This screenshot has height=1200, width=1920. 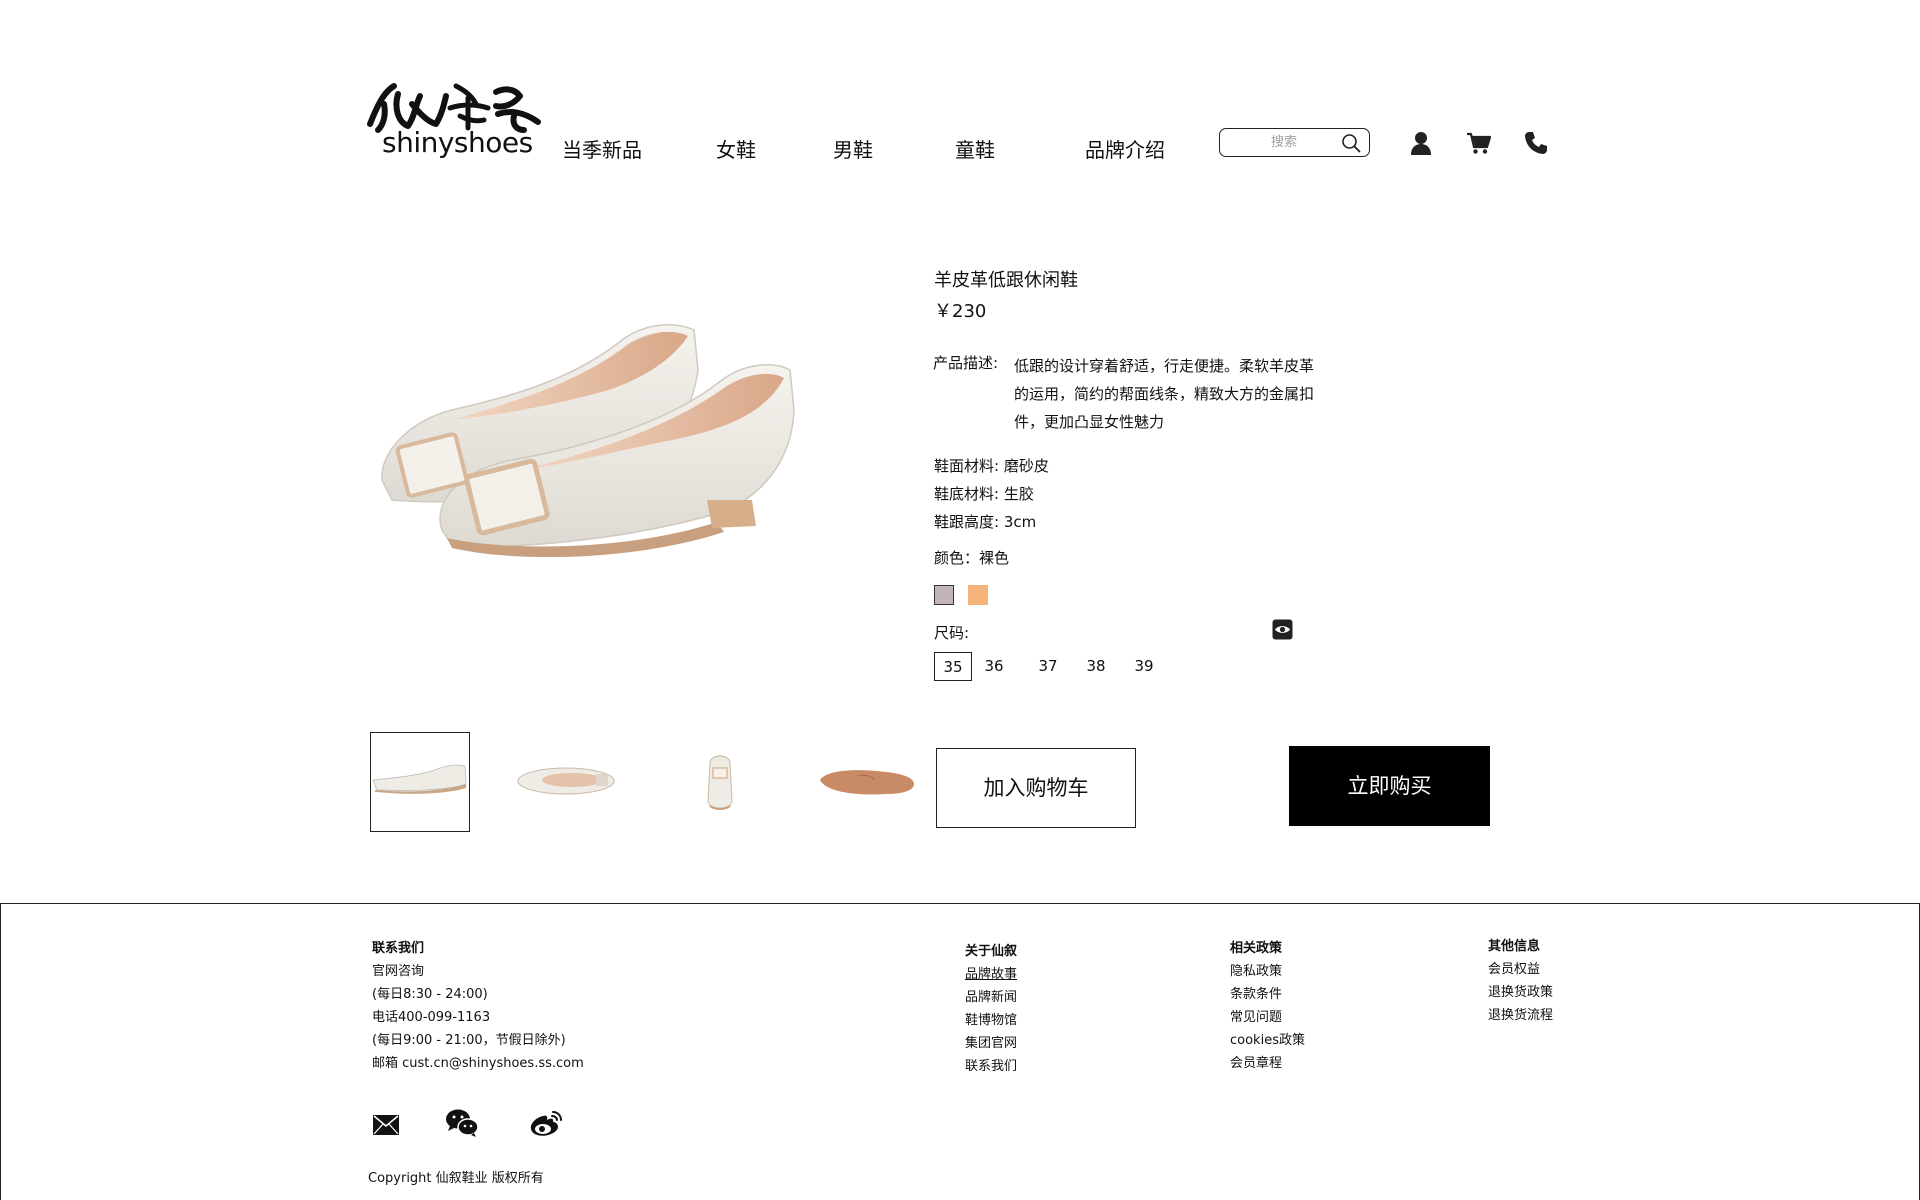 What do you see at coordinates (1267, 1063) in the screenshot?
I see `footer-link: 会员章程` at bounding box center [1267, 1063].